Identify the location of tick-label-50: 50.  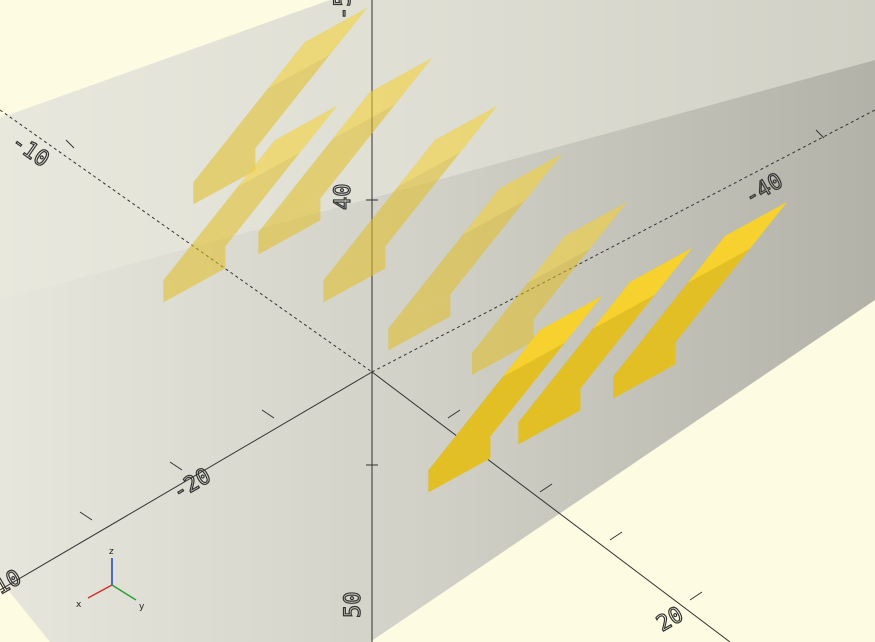
(353, 605).